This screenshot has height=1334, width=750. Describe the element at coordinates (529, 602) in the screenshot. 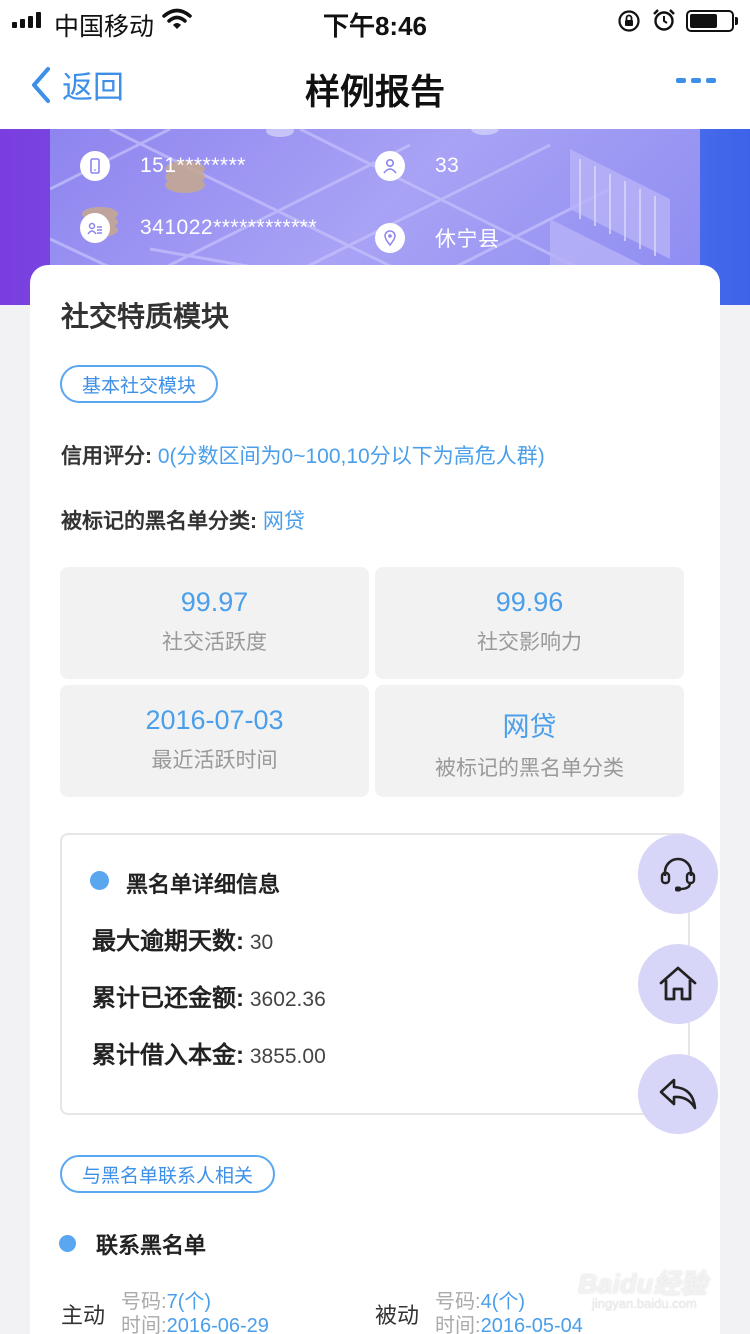

I see `stat-value: 99.96` at that location.